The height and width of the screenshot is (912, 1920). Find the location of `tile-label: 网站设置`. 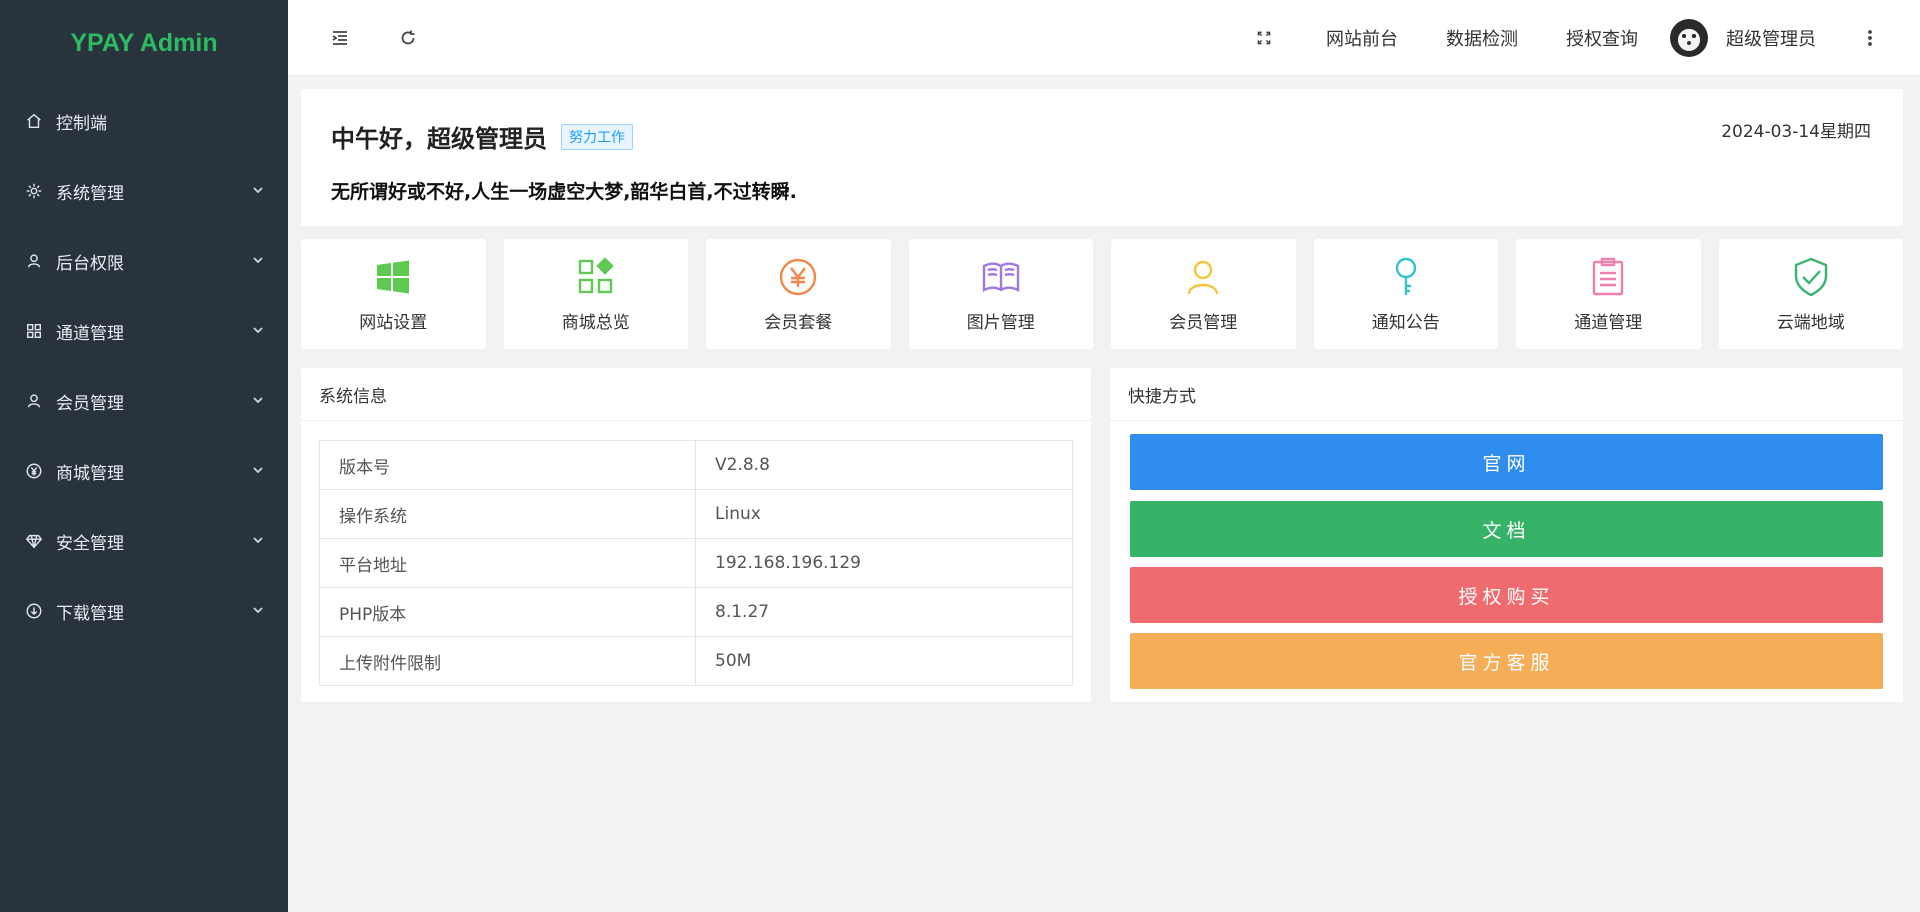

tile-label: 网站设置 is located at coordinates (393, 322).